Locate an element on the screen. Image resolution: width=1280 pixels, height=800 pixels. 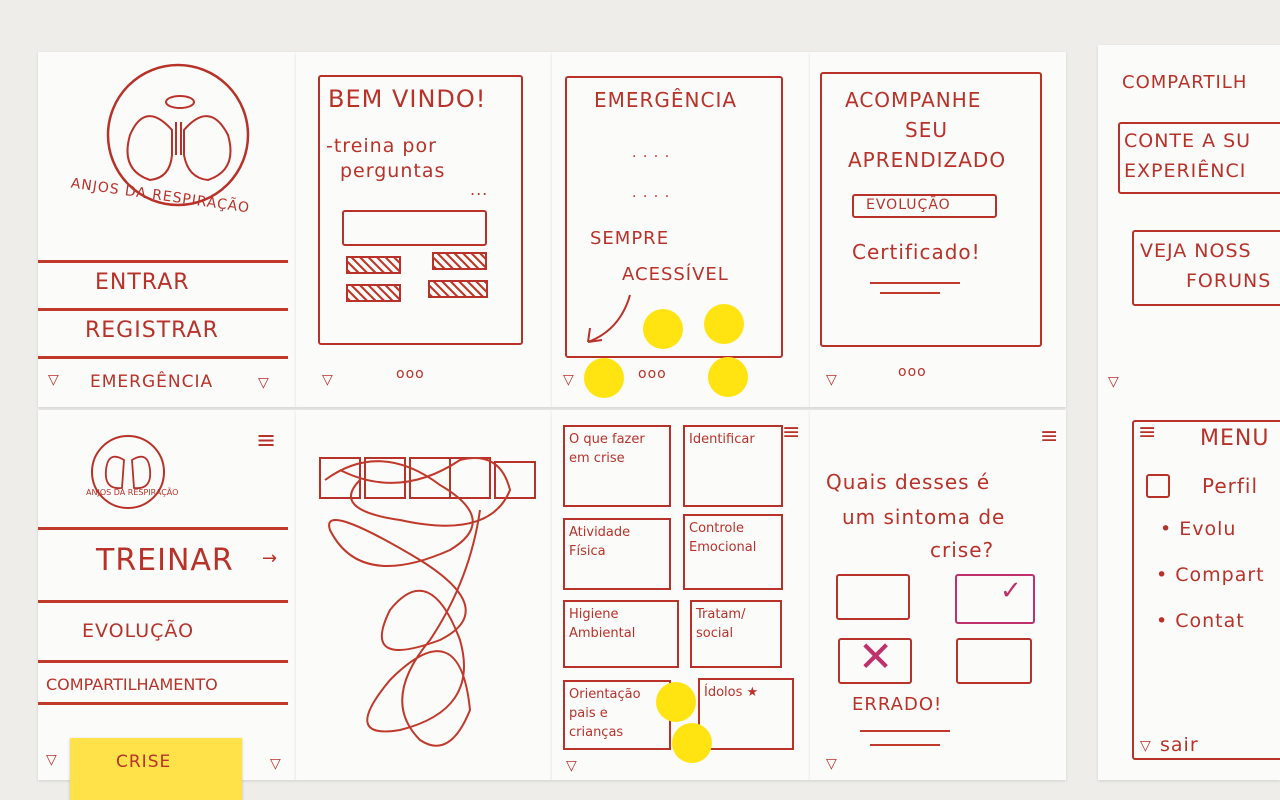
certificate-text: Certificado! is located at coordinates (916, 252).